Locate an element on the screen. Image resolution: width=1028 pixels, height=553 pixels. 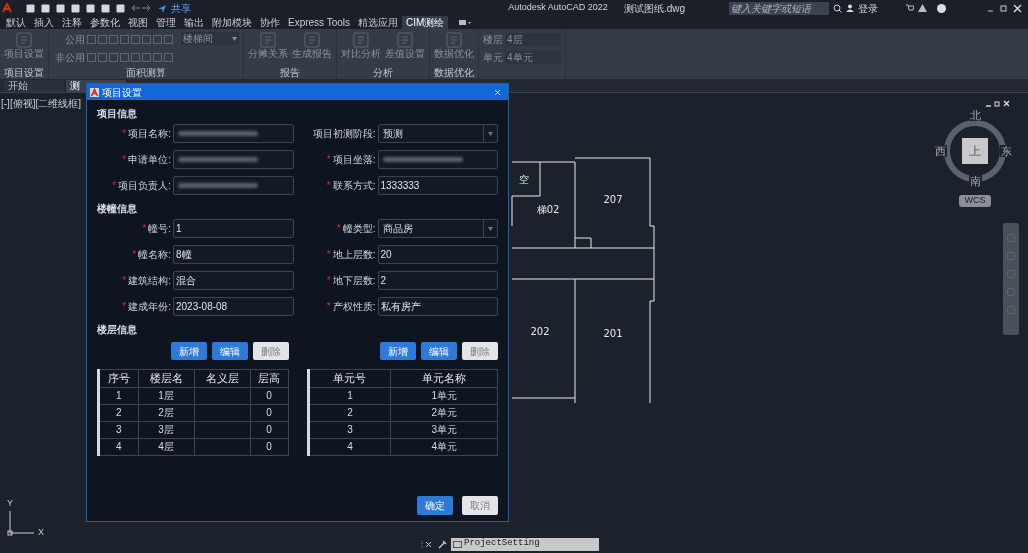
field-label: 项目负责人: is located at coordinates (144, 186).